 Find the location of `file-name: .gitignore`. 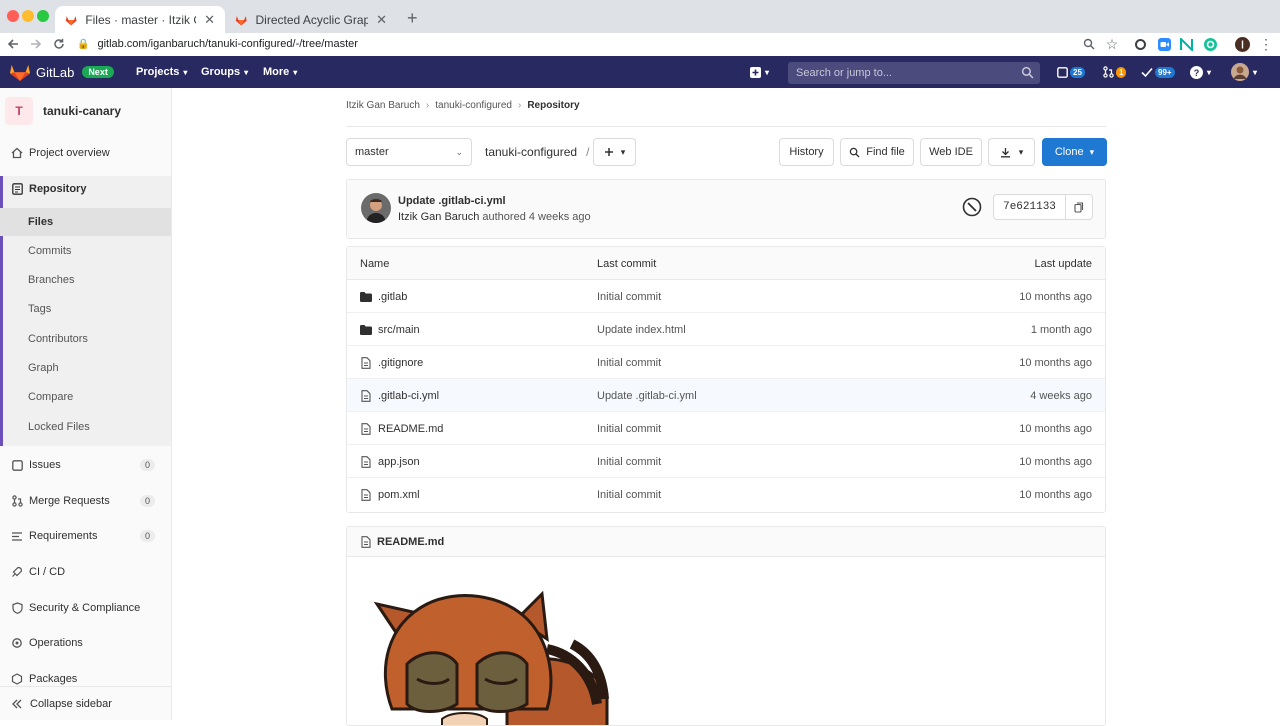

file-name: .gitignore is located at coordinates (400, 363).